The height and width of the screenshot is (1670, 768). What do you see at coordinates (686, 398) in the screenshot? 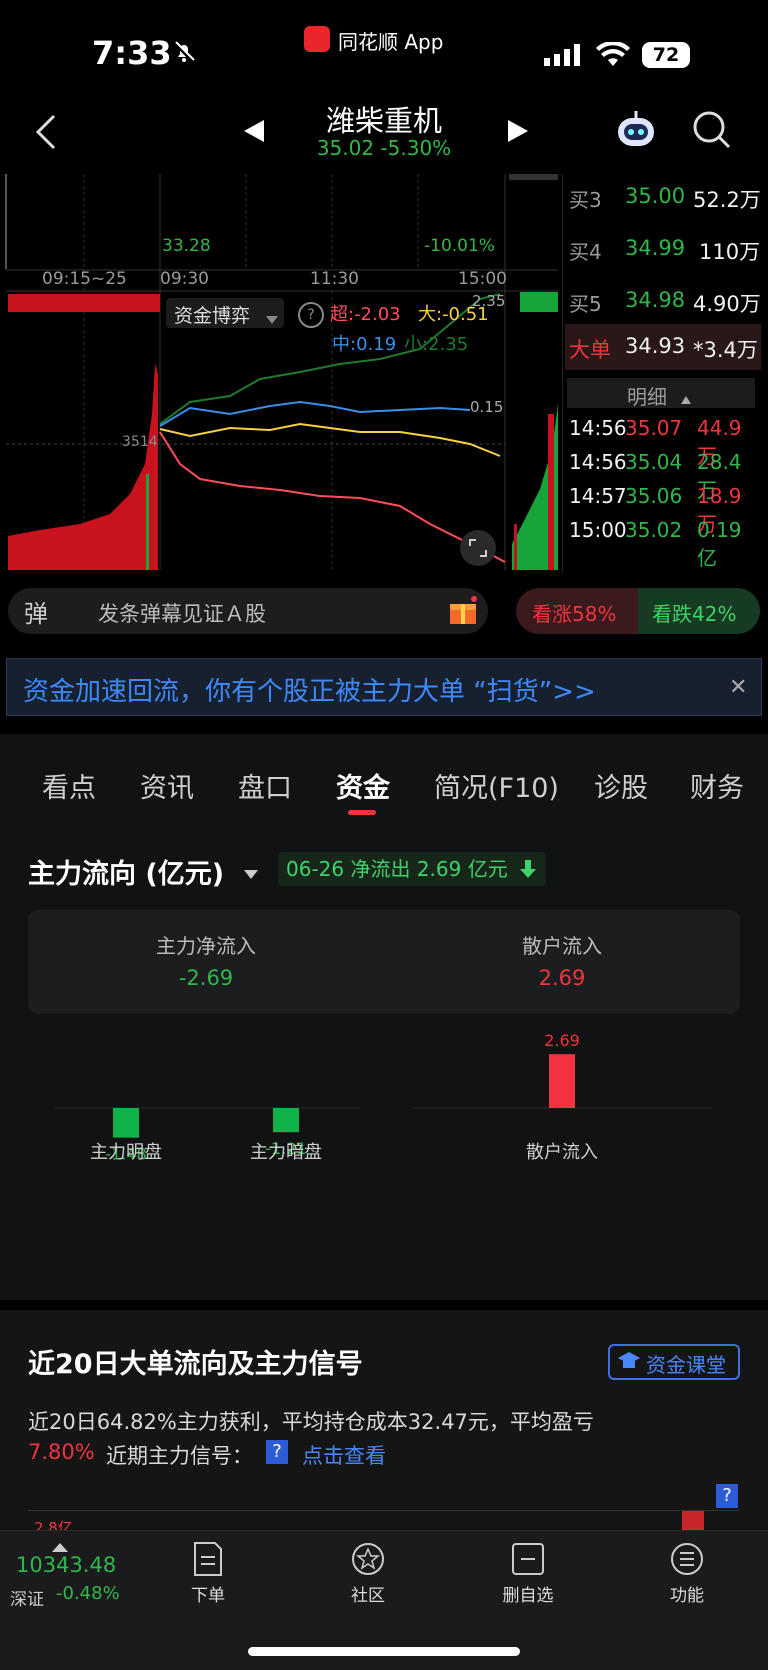
I see `sort-up-icon` at bounding box center [686, 398].